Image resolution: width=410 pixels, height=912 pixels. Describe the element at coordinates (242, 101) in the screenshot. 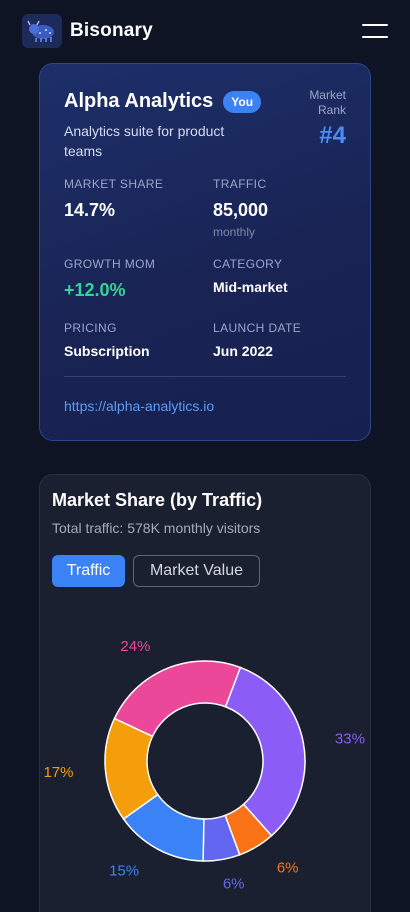

I see `you-badge: You` at that location.